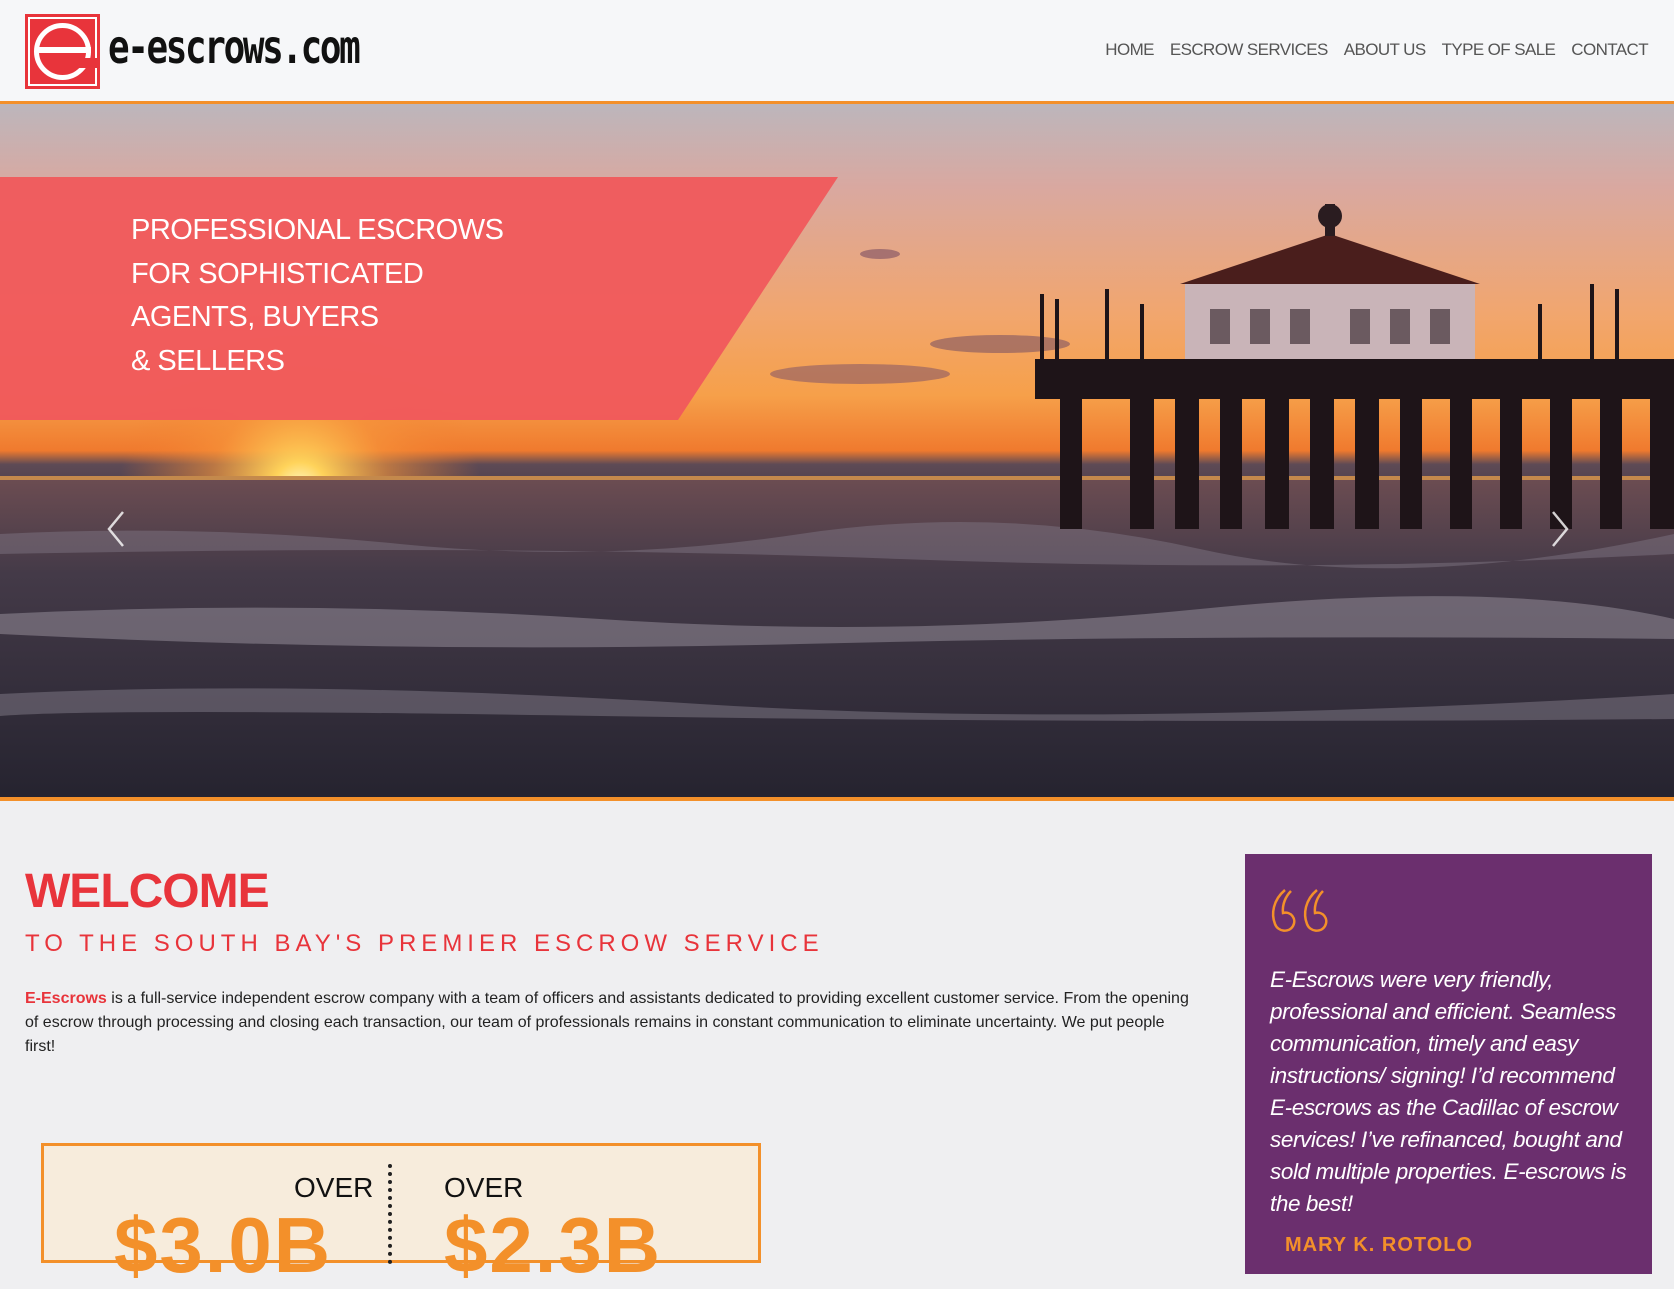  What do you see at coordinates (1249, 50) in the screenshot?
I see `nav-escrow-services: ESCROW SERVICES` at bounding box center [1249, 50].